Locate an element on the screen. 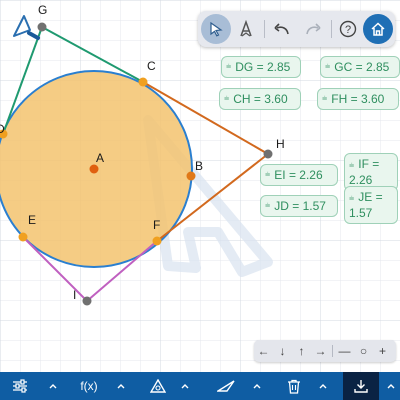 This screenshot has width=400, height=400. sliders-icon is located at coordinates (20, 386).